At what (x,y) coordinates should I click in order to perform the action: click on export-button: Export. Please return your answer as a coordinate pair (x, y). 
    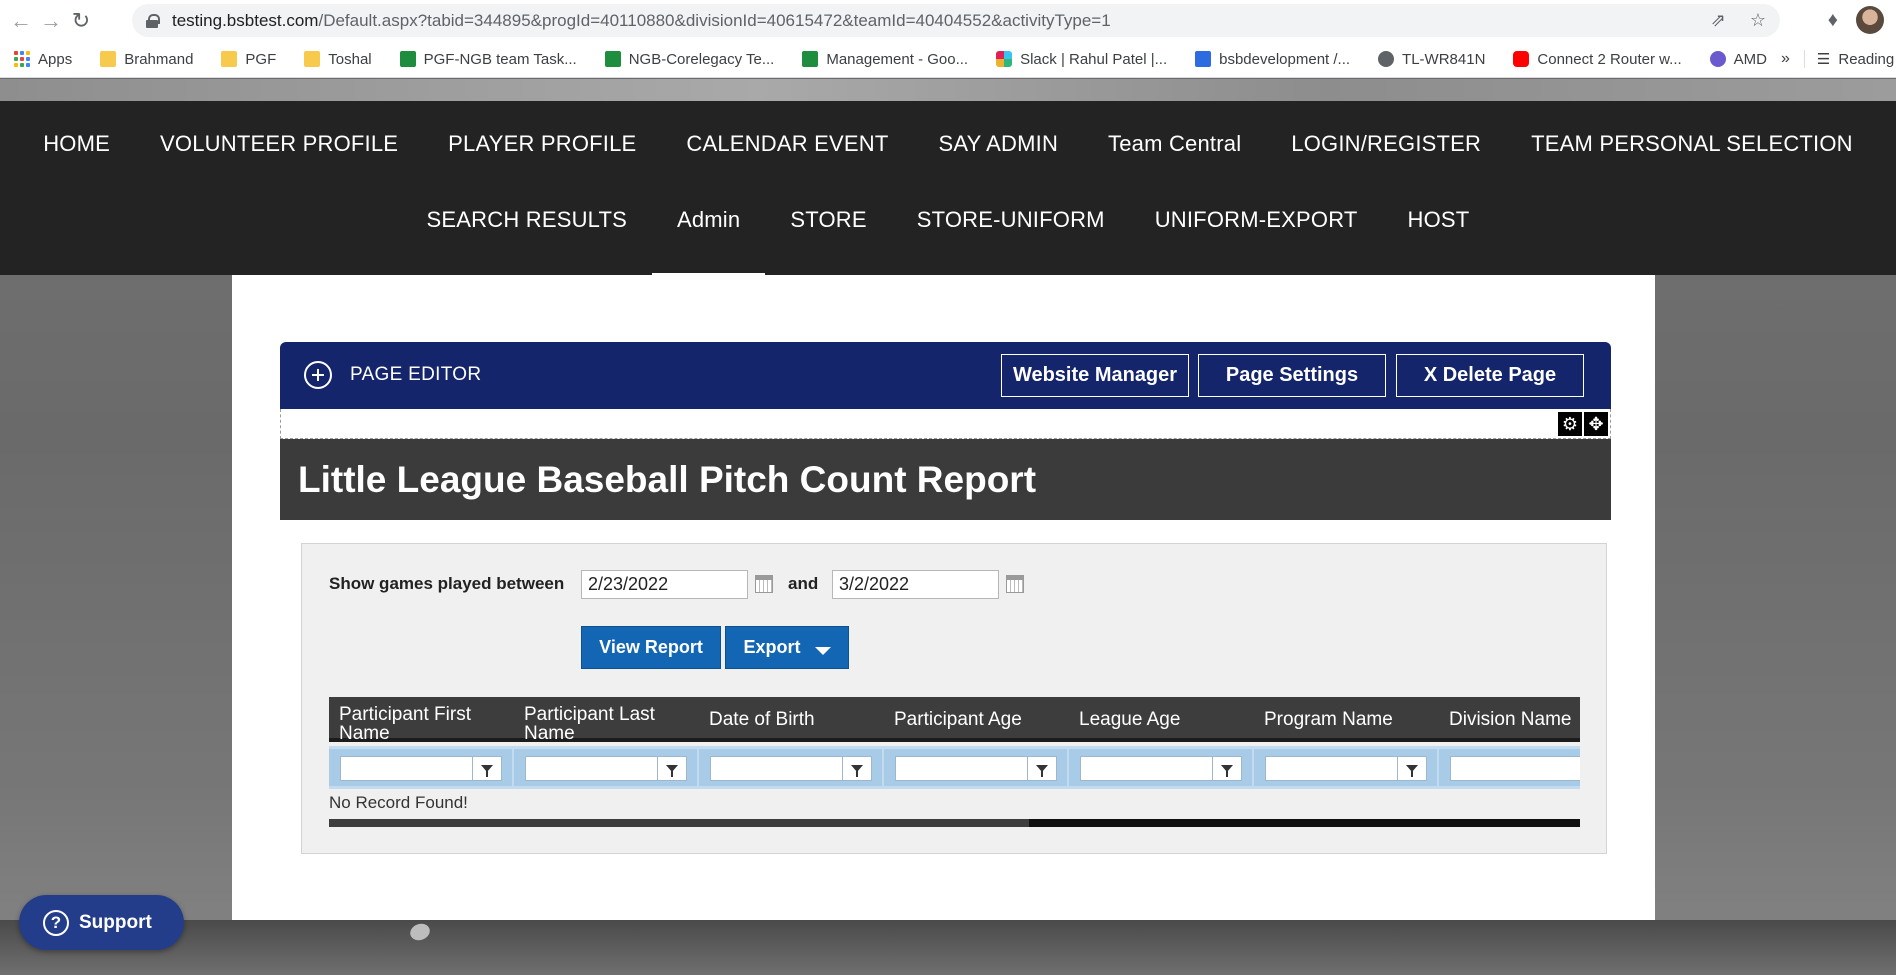
    Looking at the image, I should click on (787, 647).